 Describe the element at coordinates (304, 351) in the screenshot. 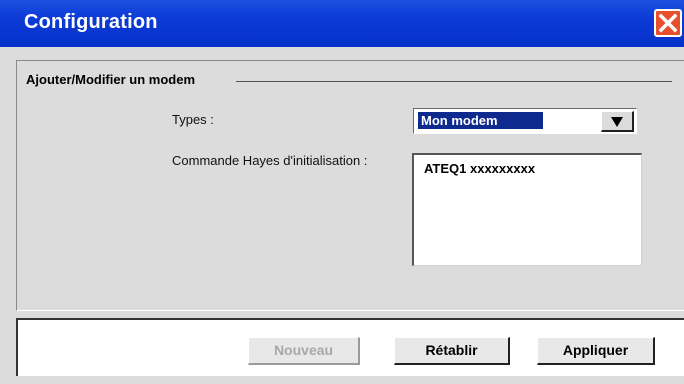

I see `new-button: Nouveau` at that location.